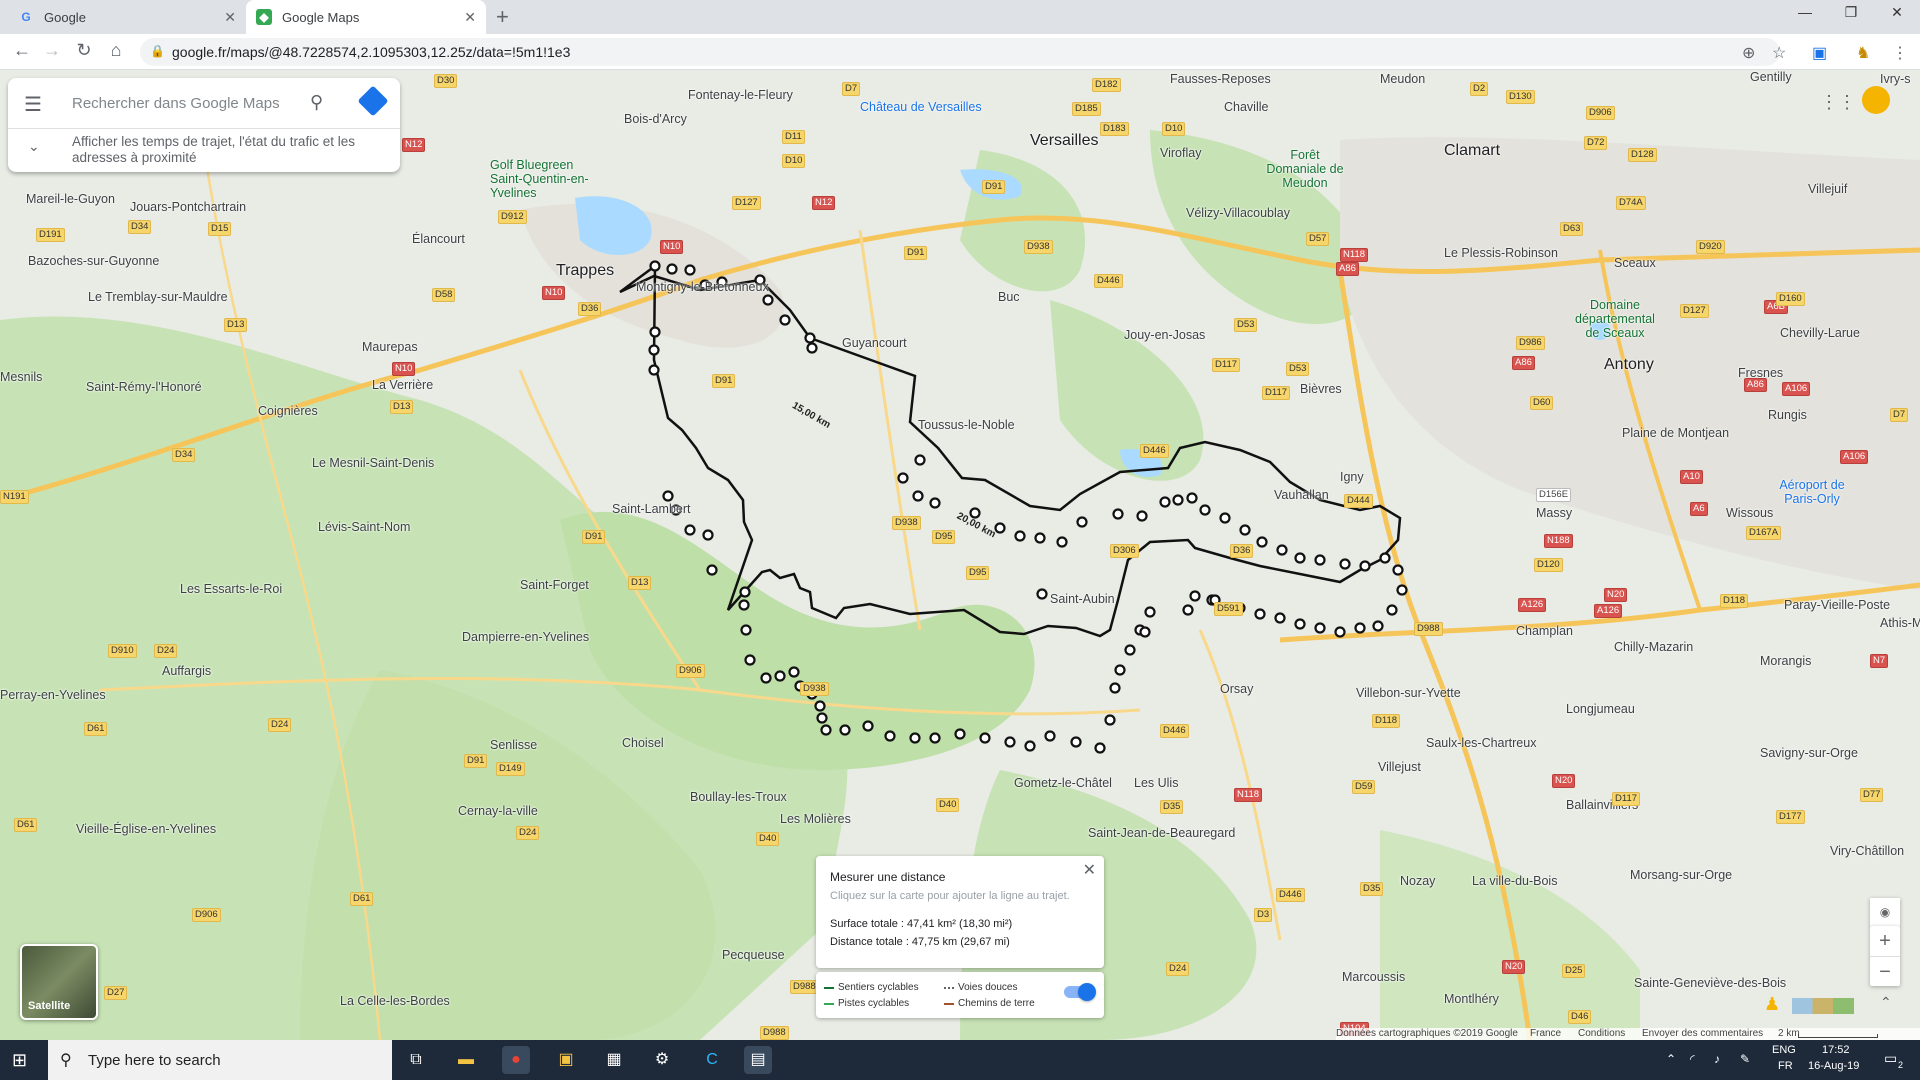 Image resolution: width=1920 pixels, height=1080 pixels. Describe the element at coordinates (34, 146) in the screenshot. I see `chevron-down-icon: ⌄` at that location.